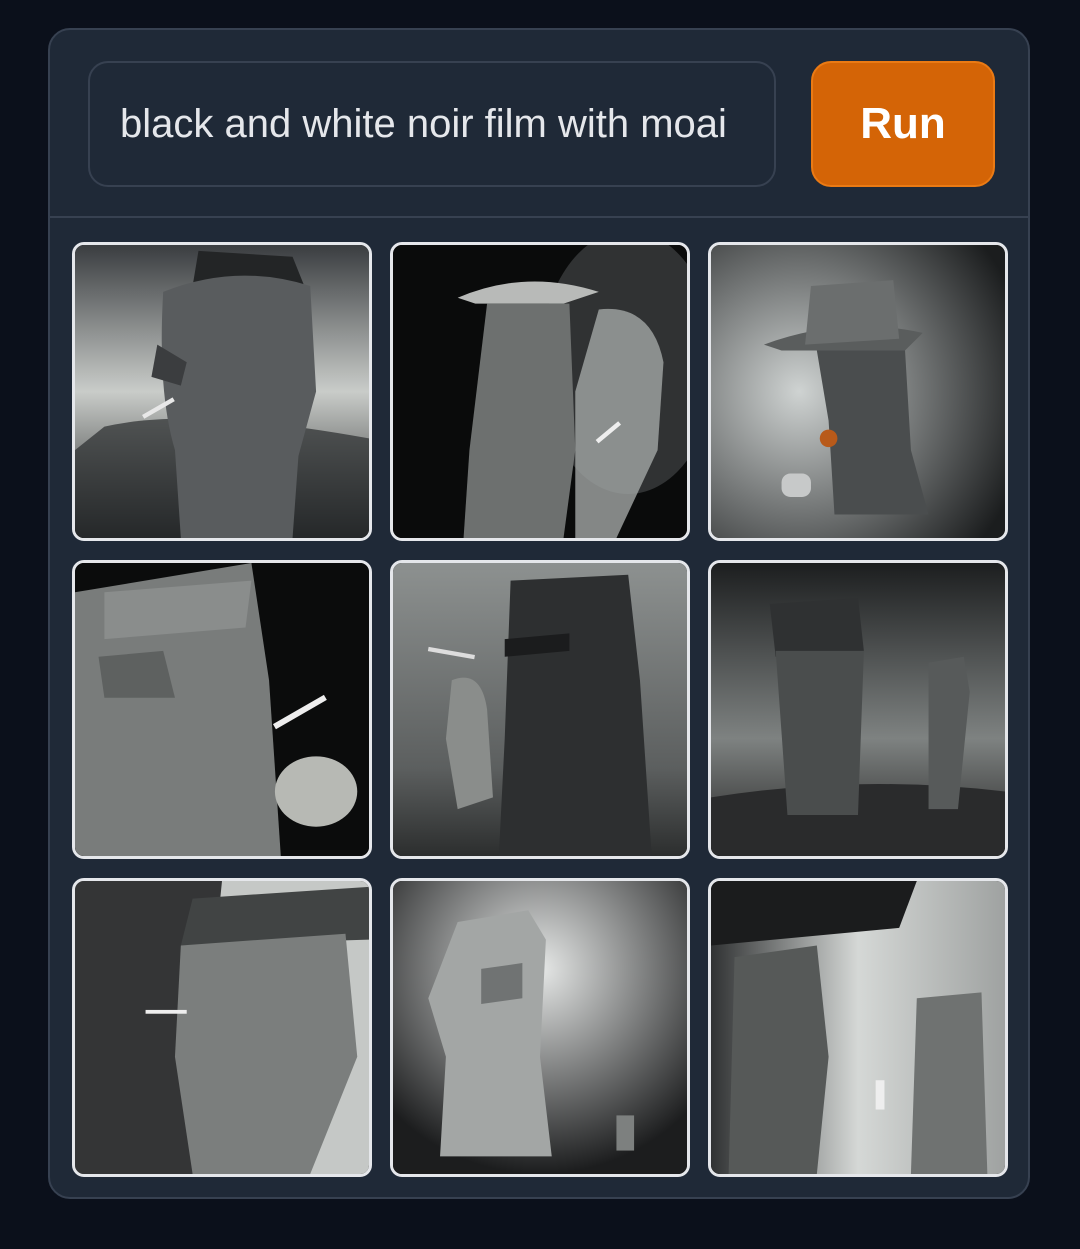  Describe the element at coordinates (432, 124) in the screenshot. I see `prompt-input: black and white noir film with moai` at that location.